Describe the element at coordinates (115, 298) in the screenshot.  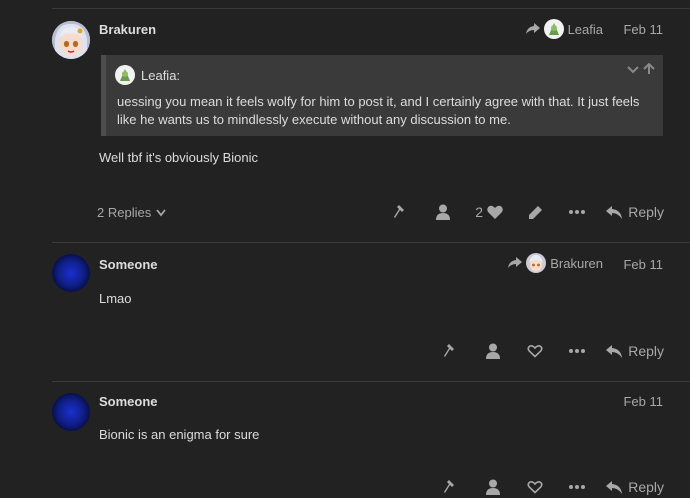
I see `post-body: Lmao` at that location.